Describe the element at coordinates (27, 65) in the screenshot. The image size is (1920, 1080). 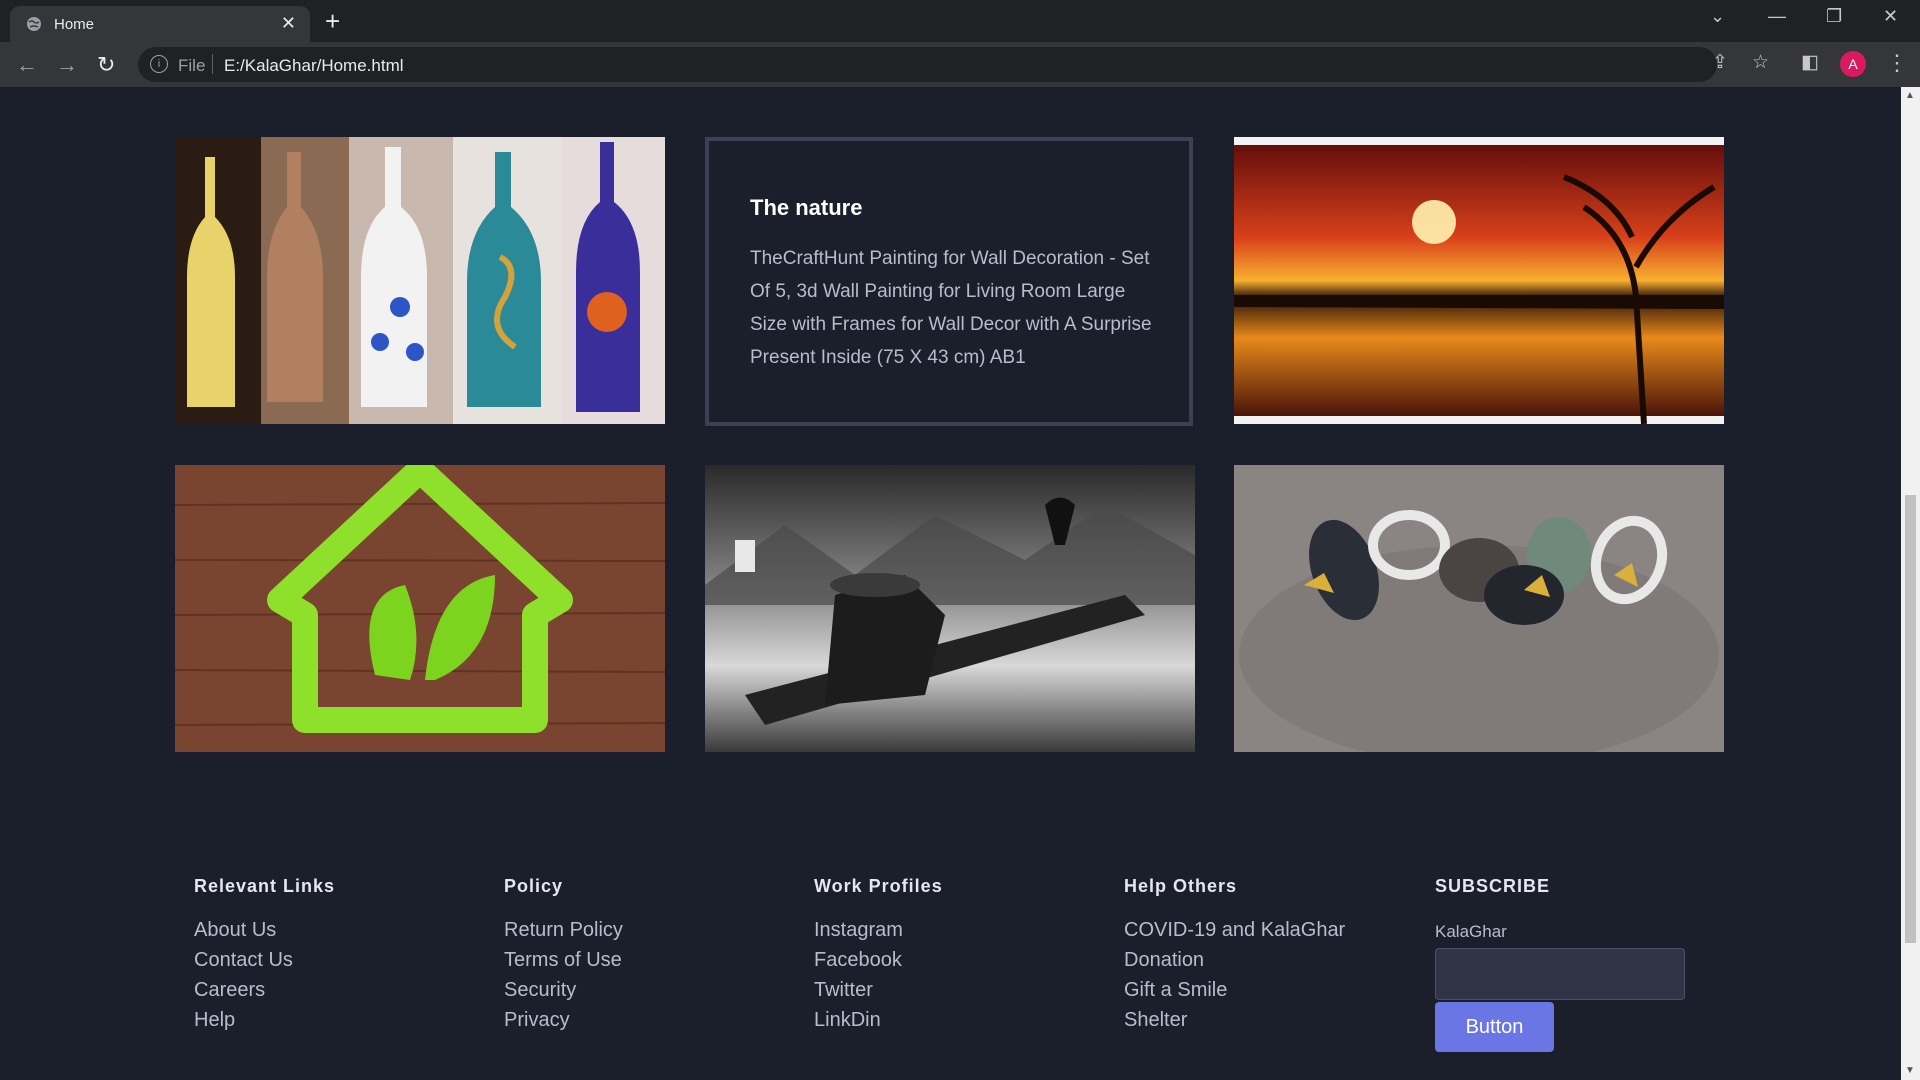
I see `back-icon: ←` at that location.